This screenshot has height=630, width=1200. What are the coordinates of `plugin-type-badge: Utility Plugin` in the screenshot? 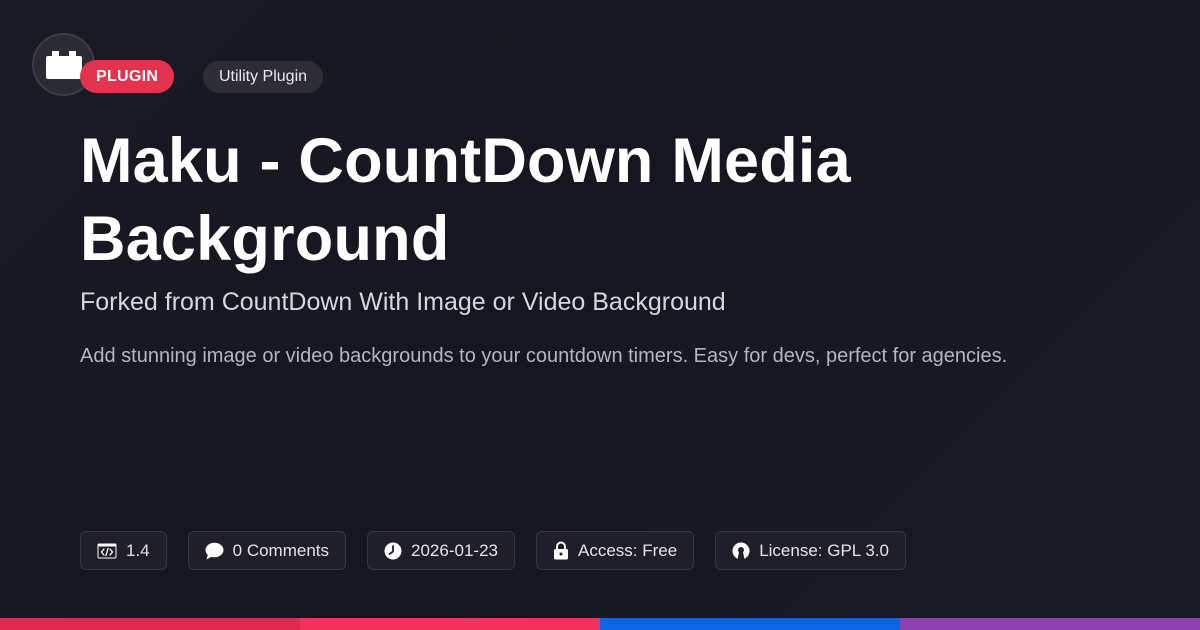 It's located at (263, 77).